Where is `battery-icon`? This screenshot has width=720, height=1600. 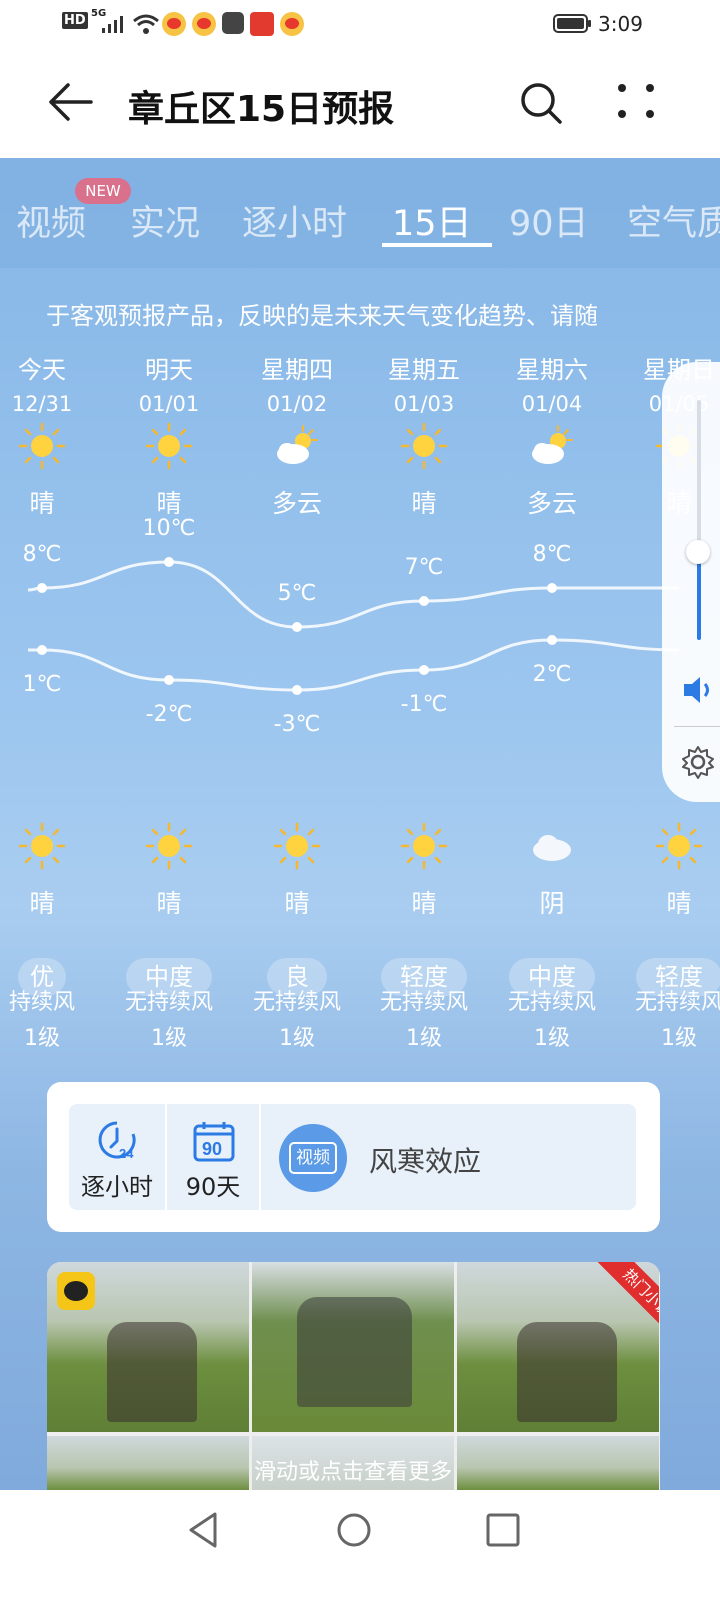 battery-icon is located at coordinates (572, 23).